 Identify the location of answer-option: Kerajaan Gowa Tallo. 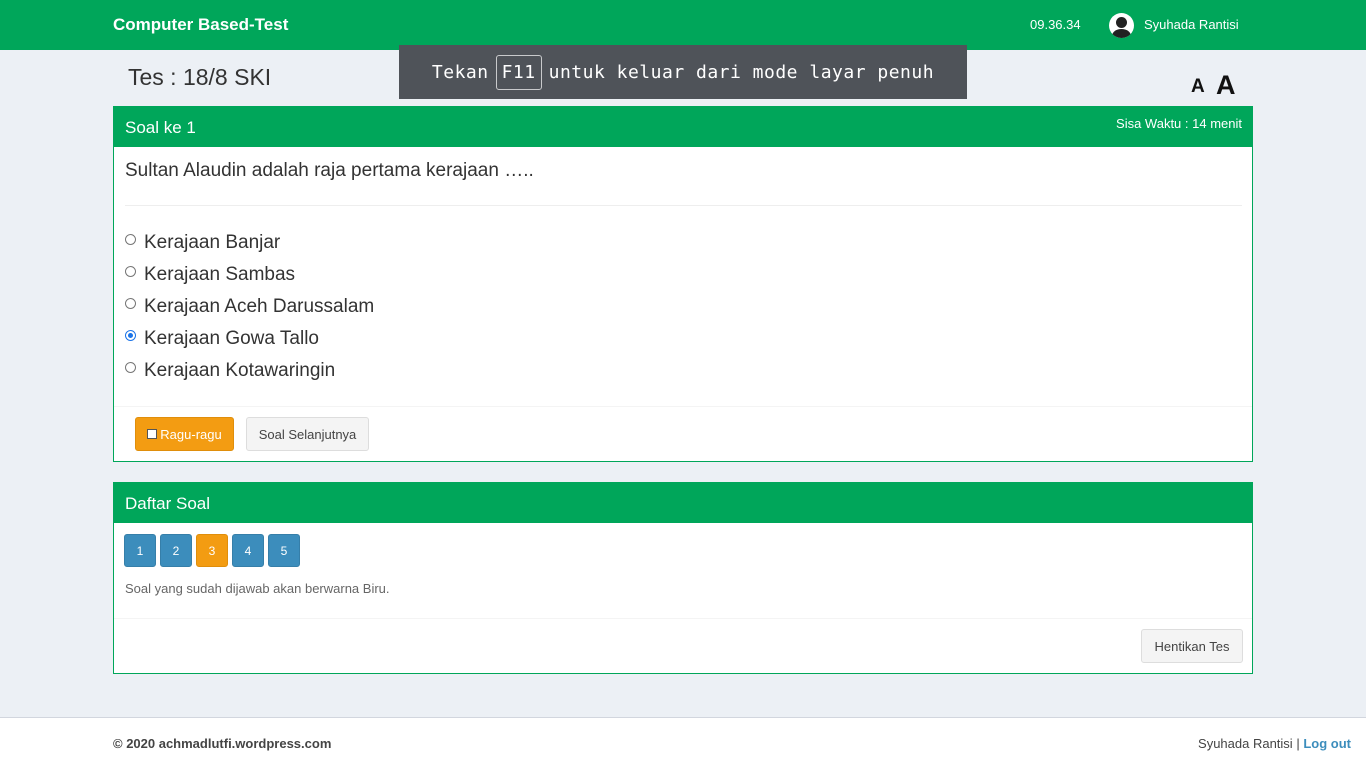
(249, 339).